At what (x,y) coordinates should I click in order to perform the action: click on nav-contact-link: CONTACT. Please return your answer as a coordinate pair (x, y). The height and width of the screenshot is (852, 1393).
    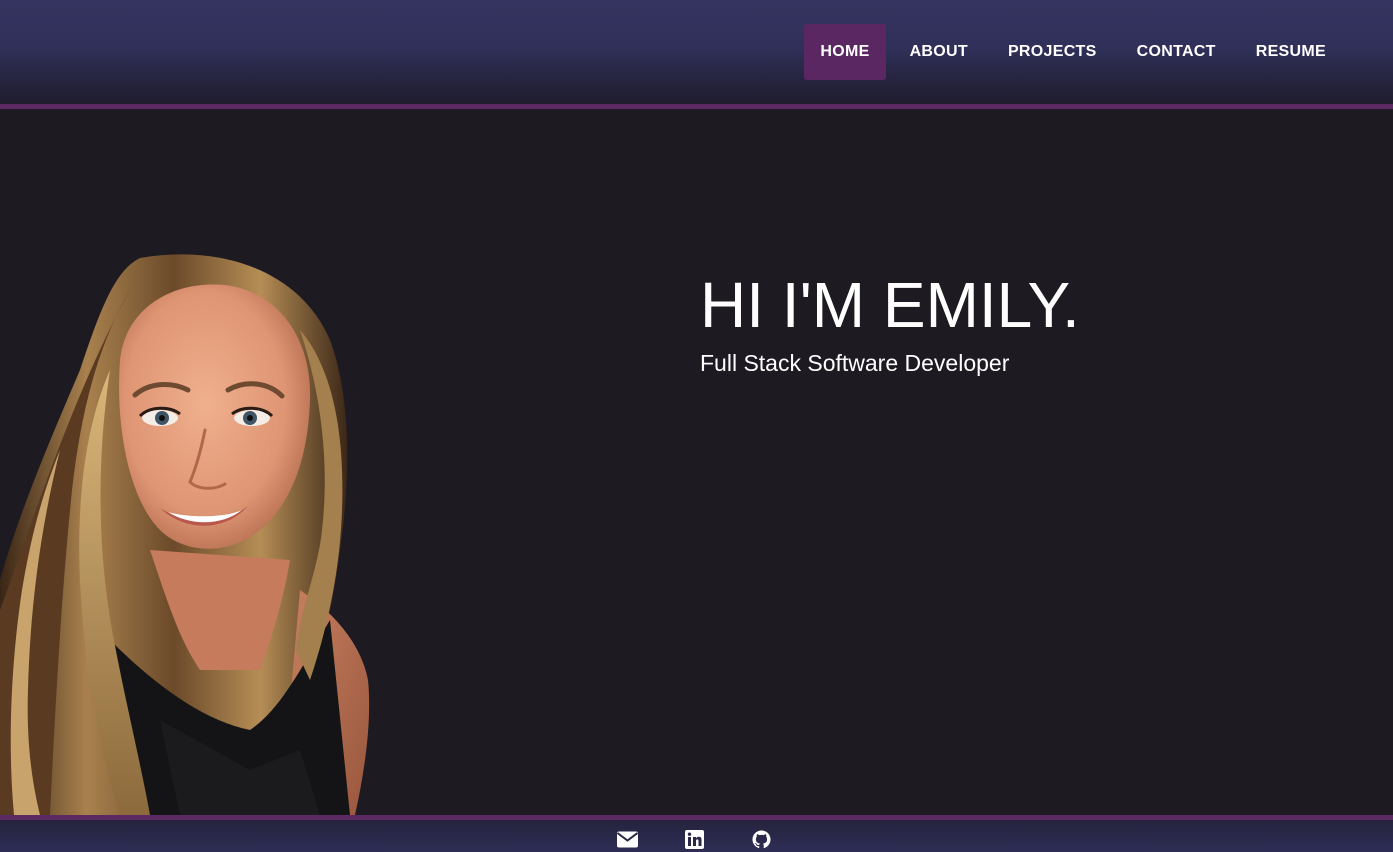
    Looking at the image, I should click on (1176, 52).